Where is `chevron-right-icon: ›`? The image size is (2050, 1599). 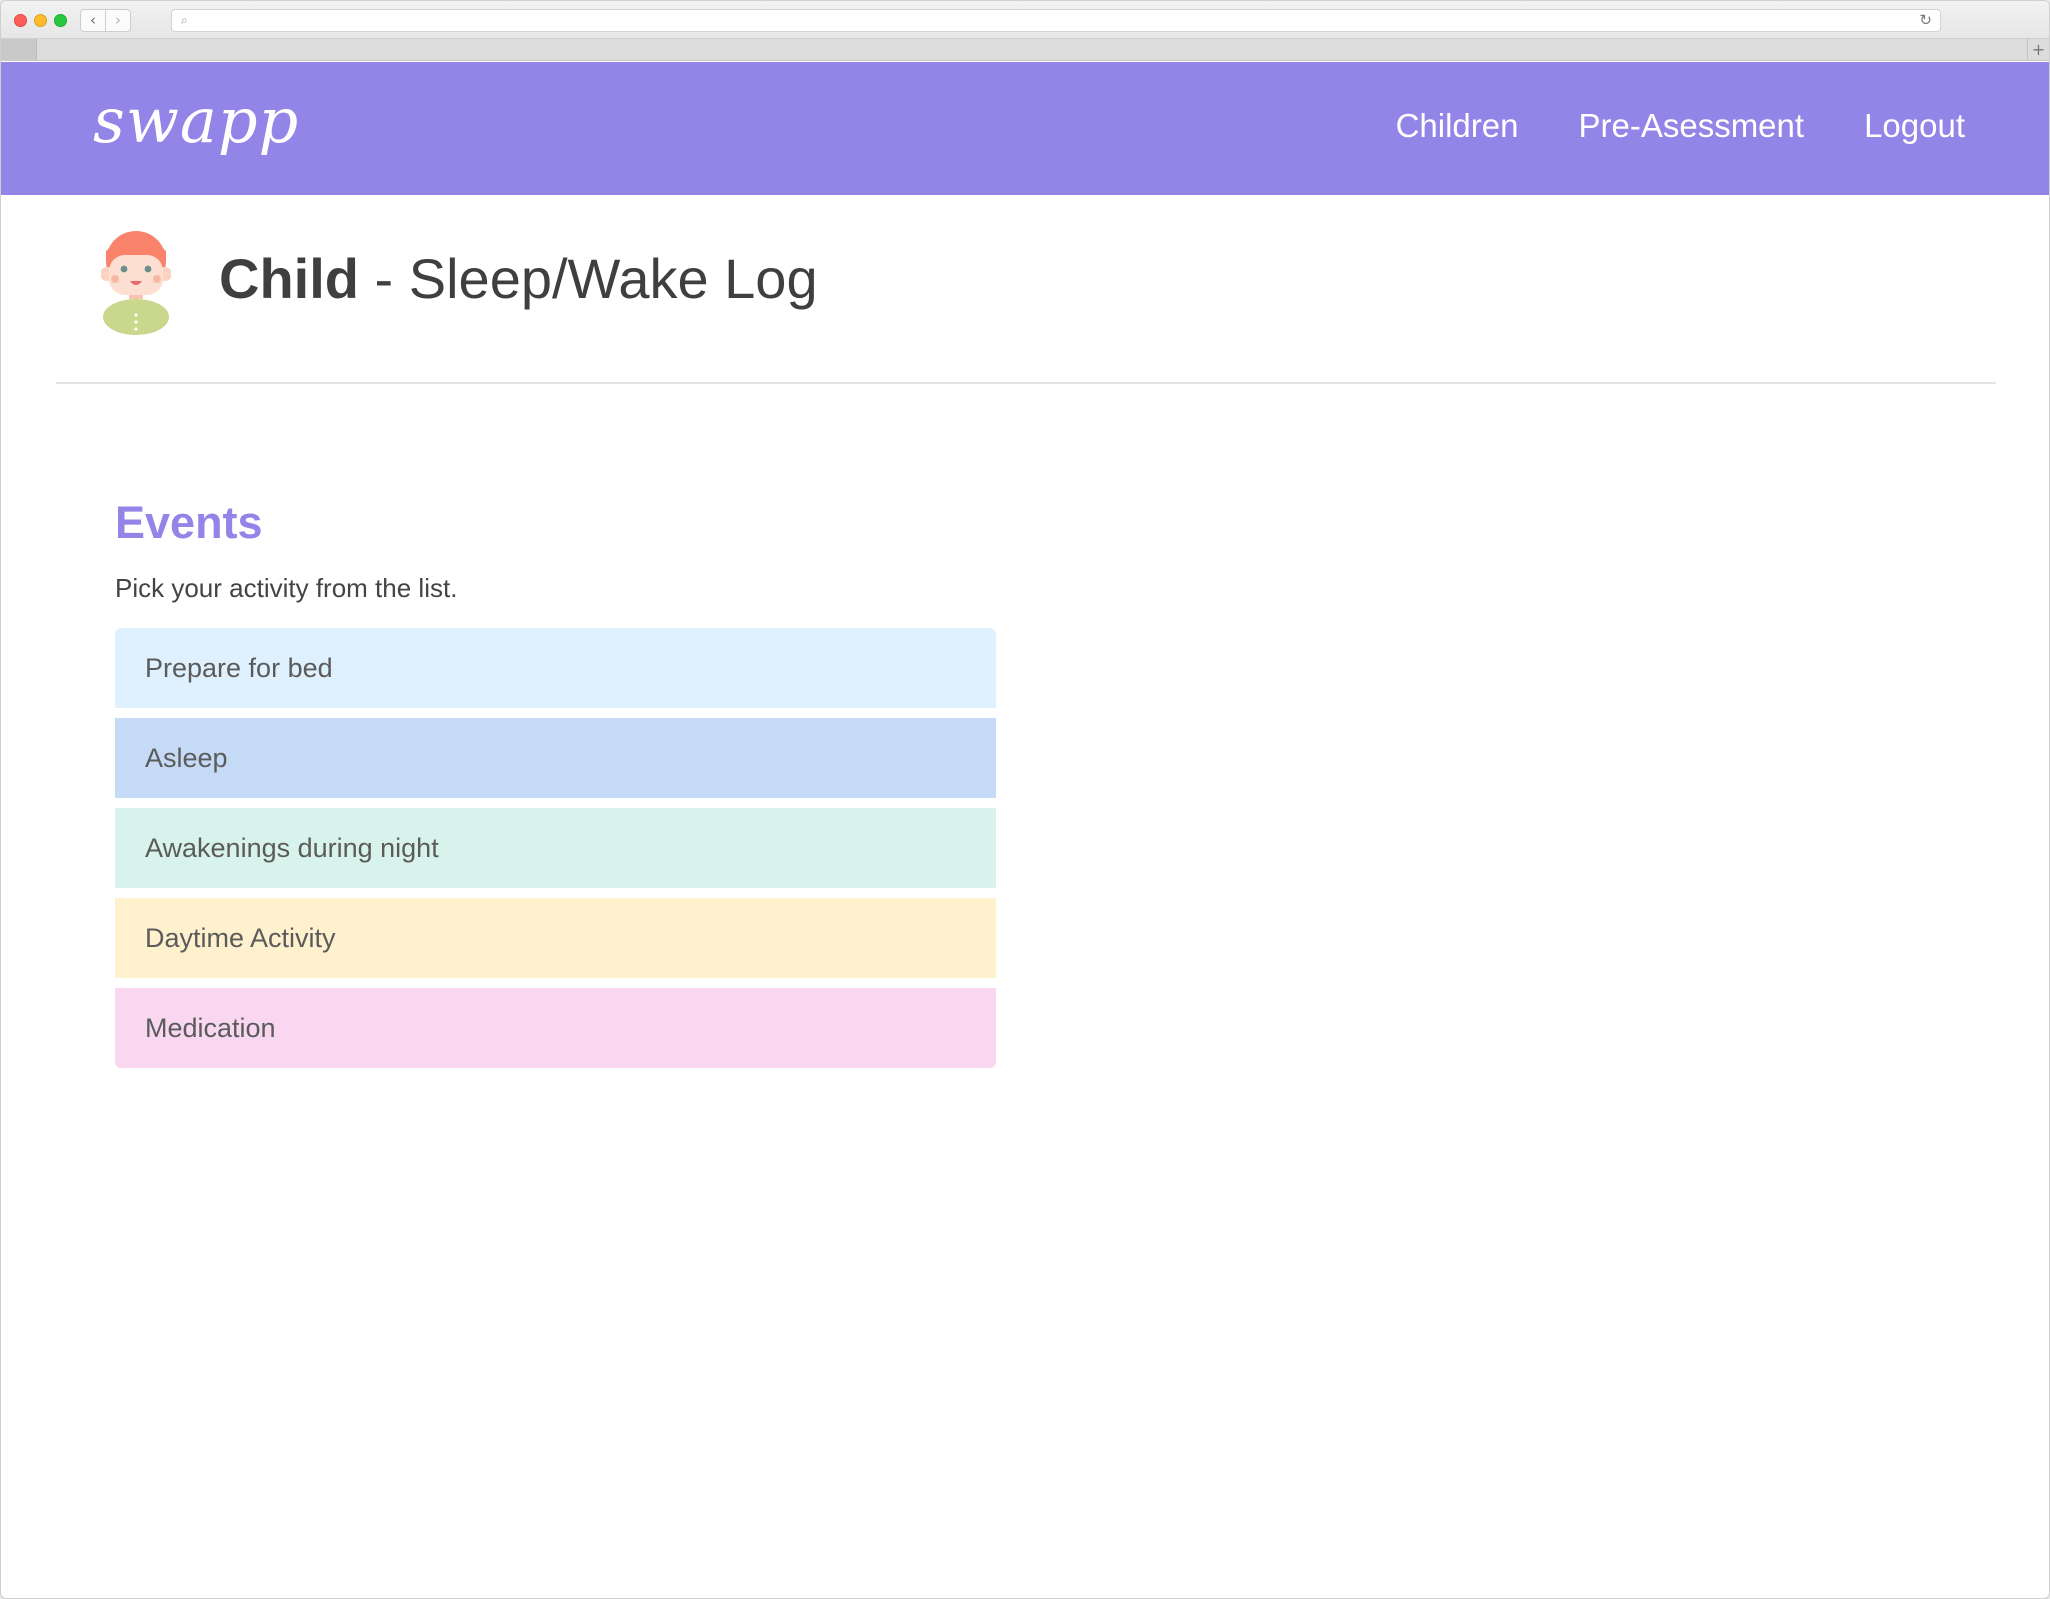 chevron-right-icon: › is located at coordinates (118, 20).